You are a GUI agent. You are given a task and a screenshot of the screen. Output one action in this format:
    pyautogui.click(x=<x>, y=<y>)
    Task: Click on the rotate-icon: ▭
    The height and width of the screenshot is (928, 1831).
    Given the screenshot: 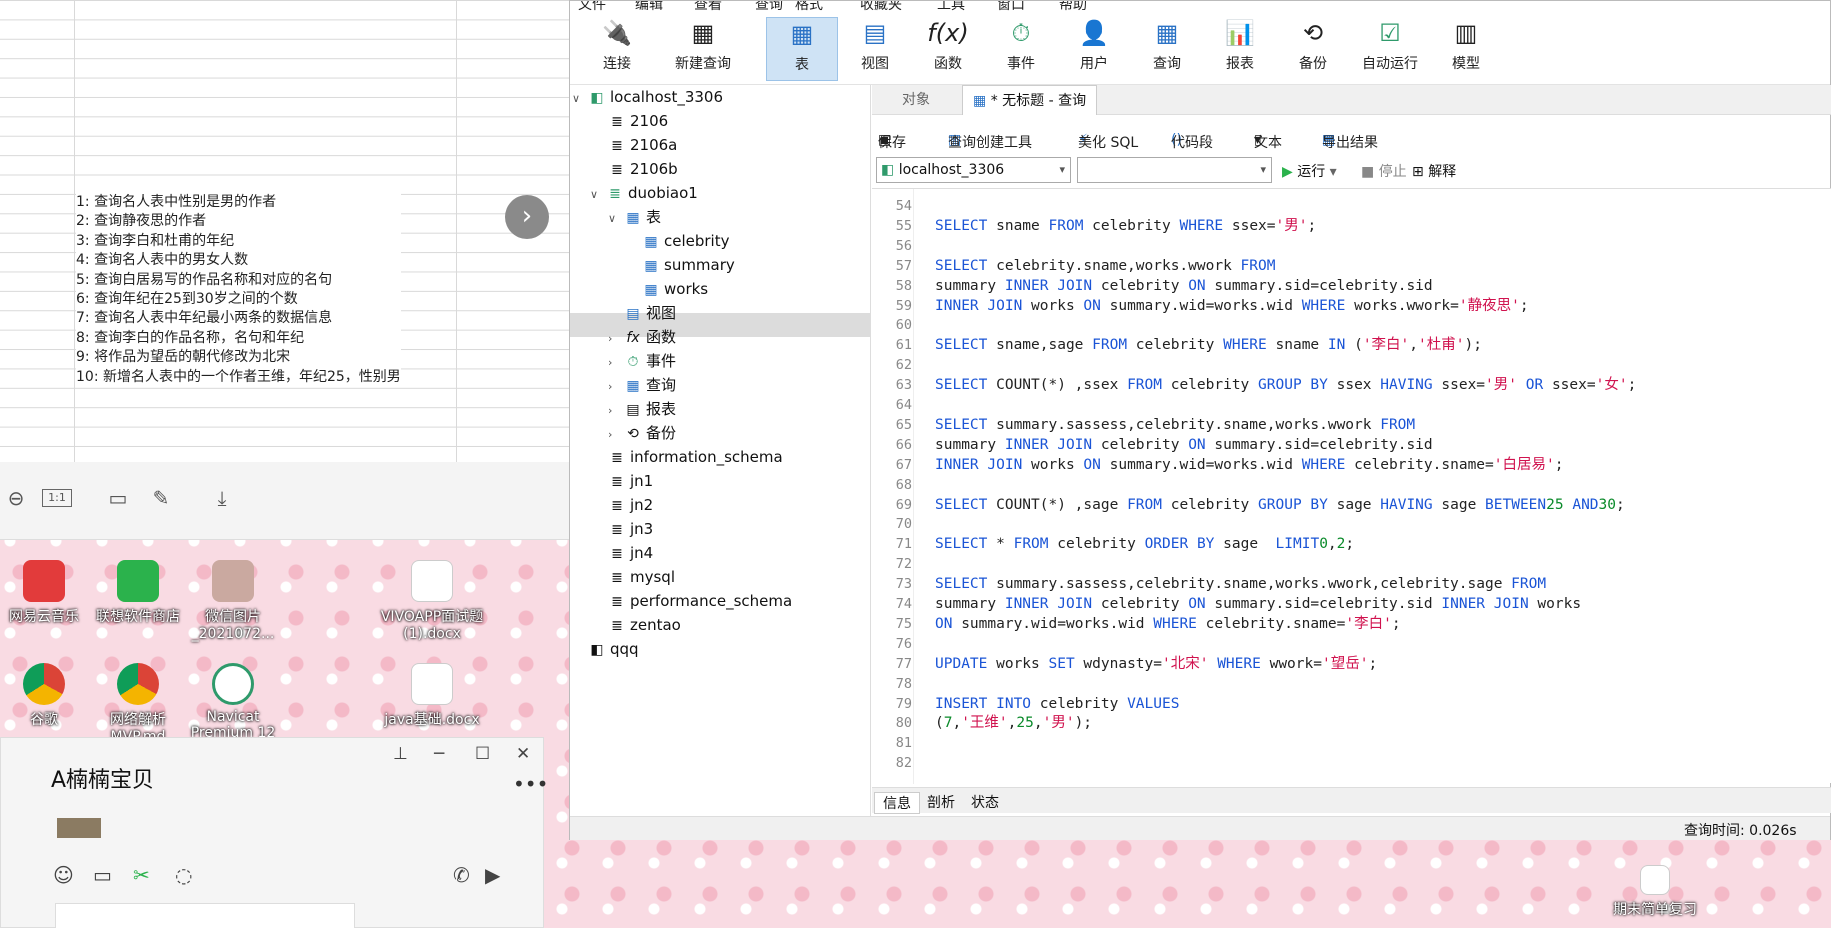 What is the action you would take?
    pyautogui.click(x=118, y=498)
    